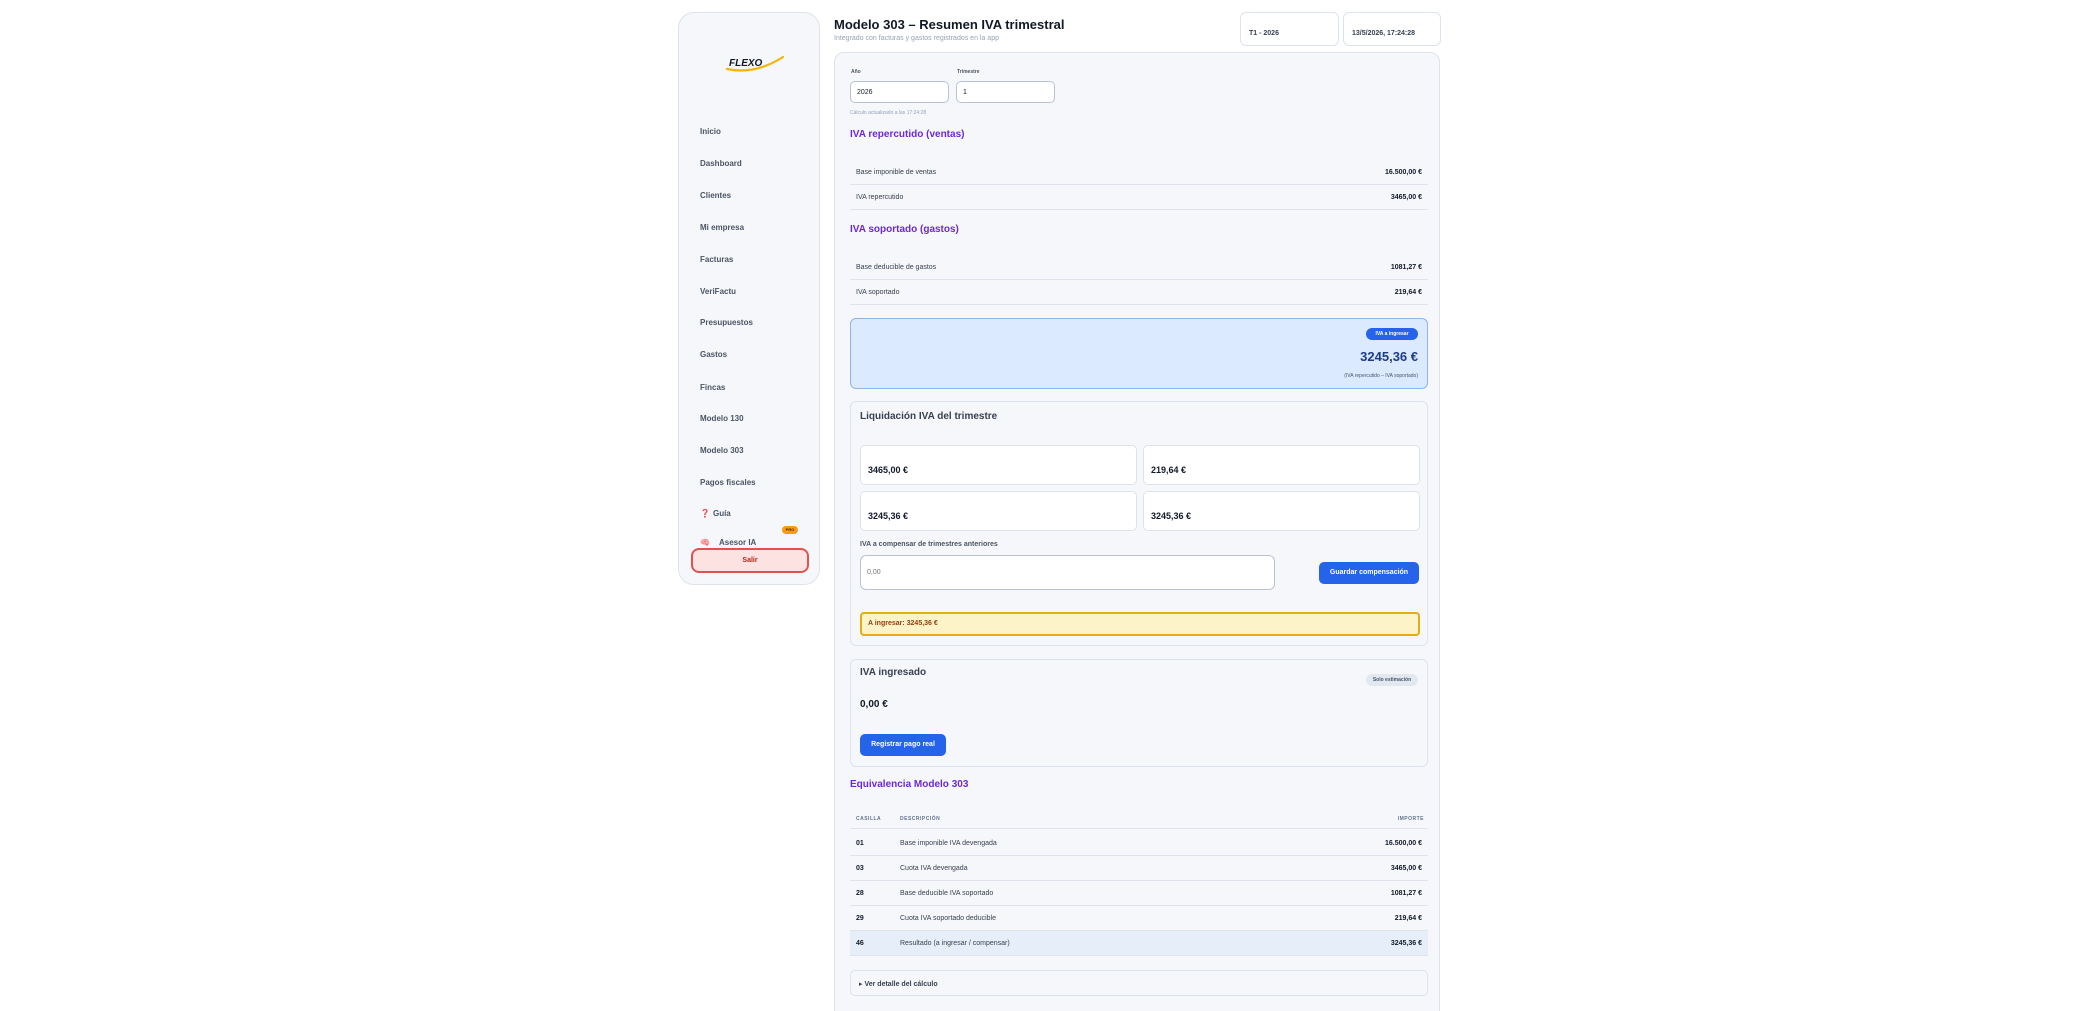 The width and height of the screenshot is (2100, 1011). What do you see at coordinates (907, 134) in the screenshot?
I see `iva-repercutido-heading: IVA repercutido (ventas)` at bounding box center [907, 134].